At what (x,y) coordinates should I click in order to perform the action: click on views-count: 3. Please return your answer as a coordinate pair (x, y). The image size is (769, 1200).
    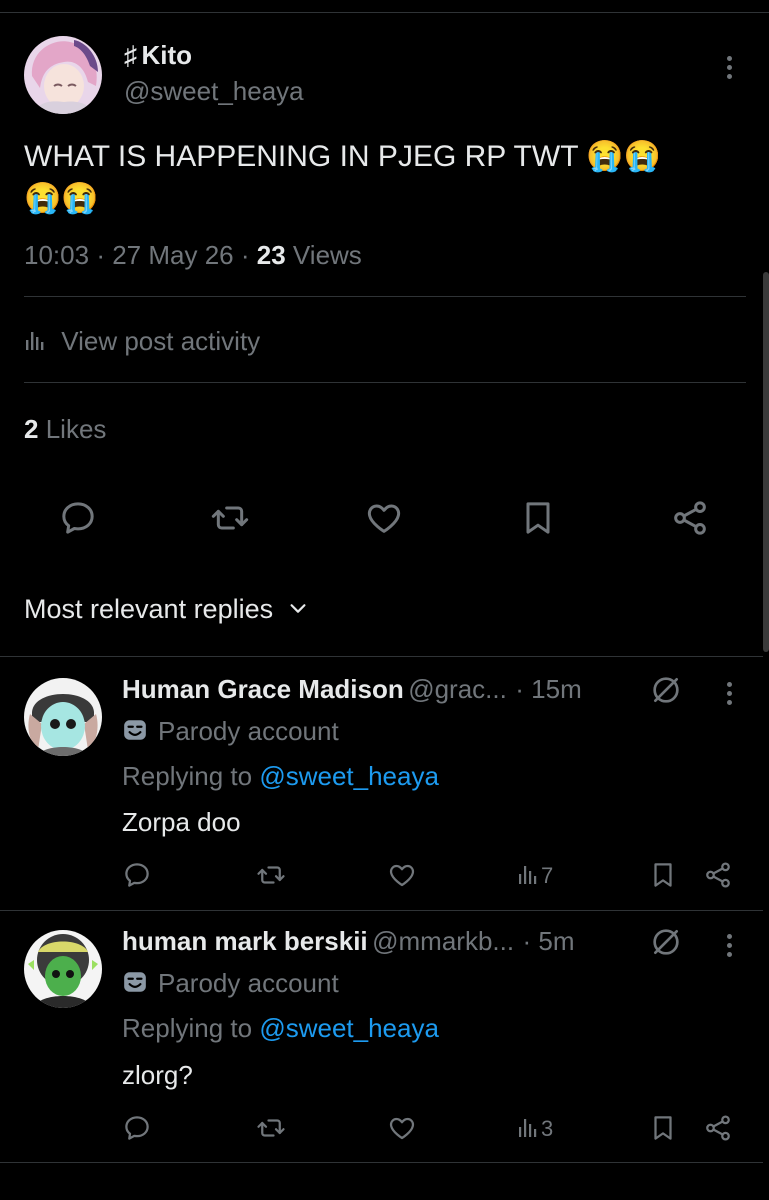
    Looking at the image, I should click on (547, 1128).